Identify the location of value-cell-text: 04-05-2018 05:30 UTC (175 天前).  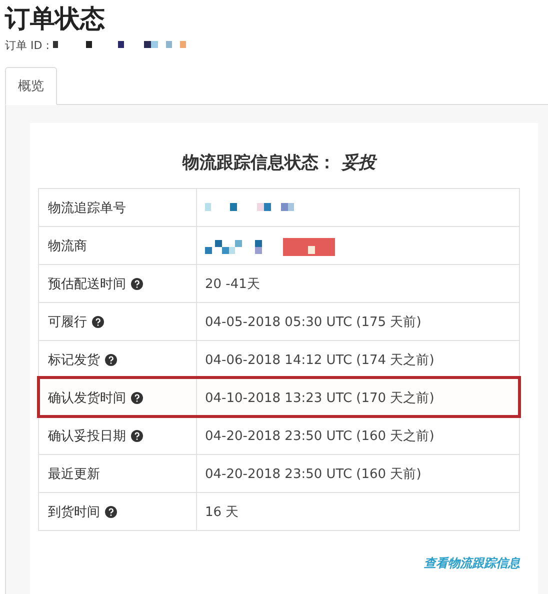
(313, 323).